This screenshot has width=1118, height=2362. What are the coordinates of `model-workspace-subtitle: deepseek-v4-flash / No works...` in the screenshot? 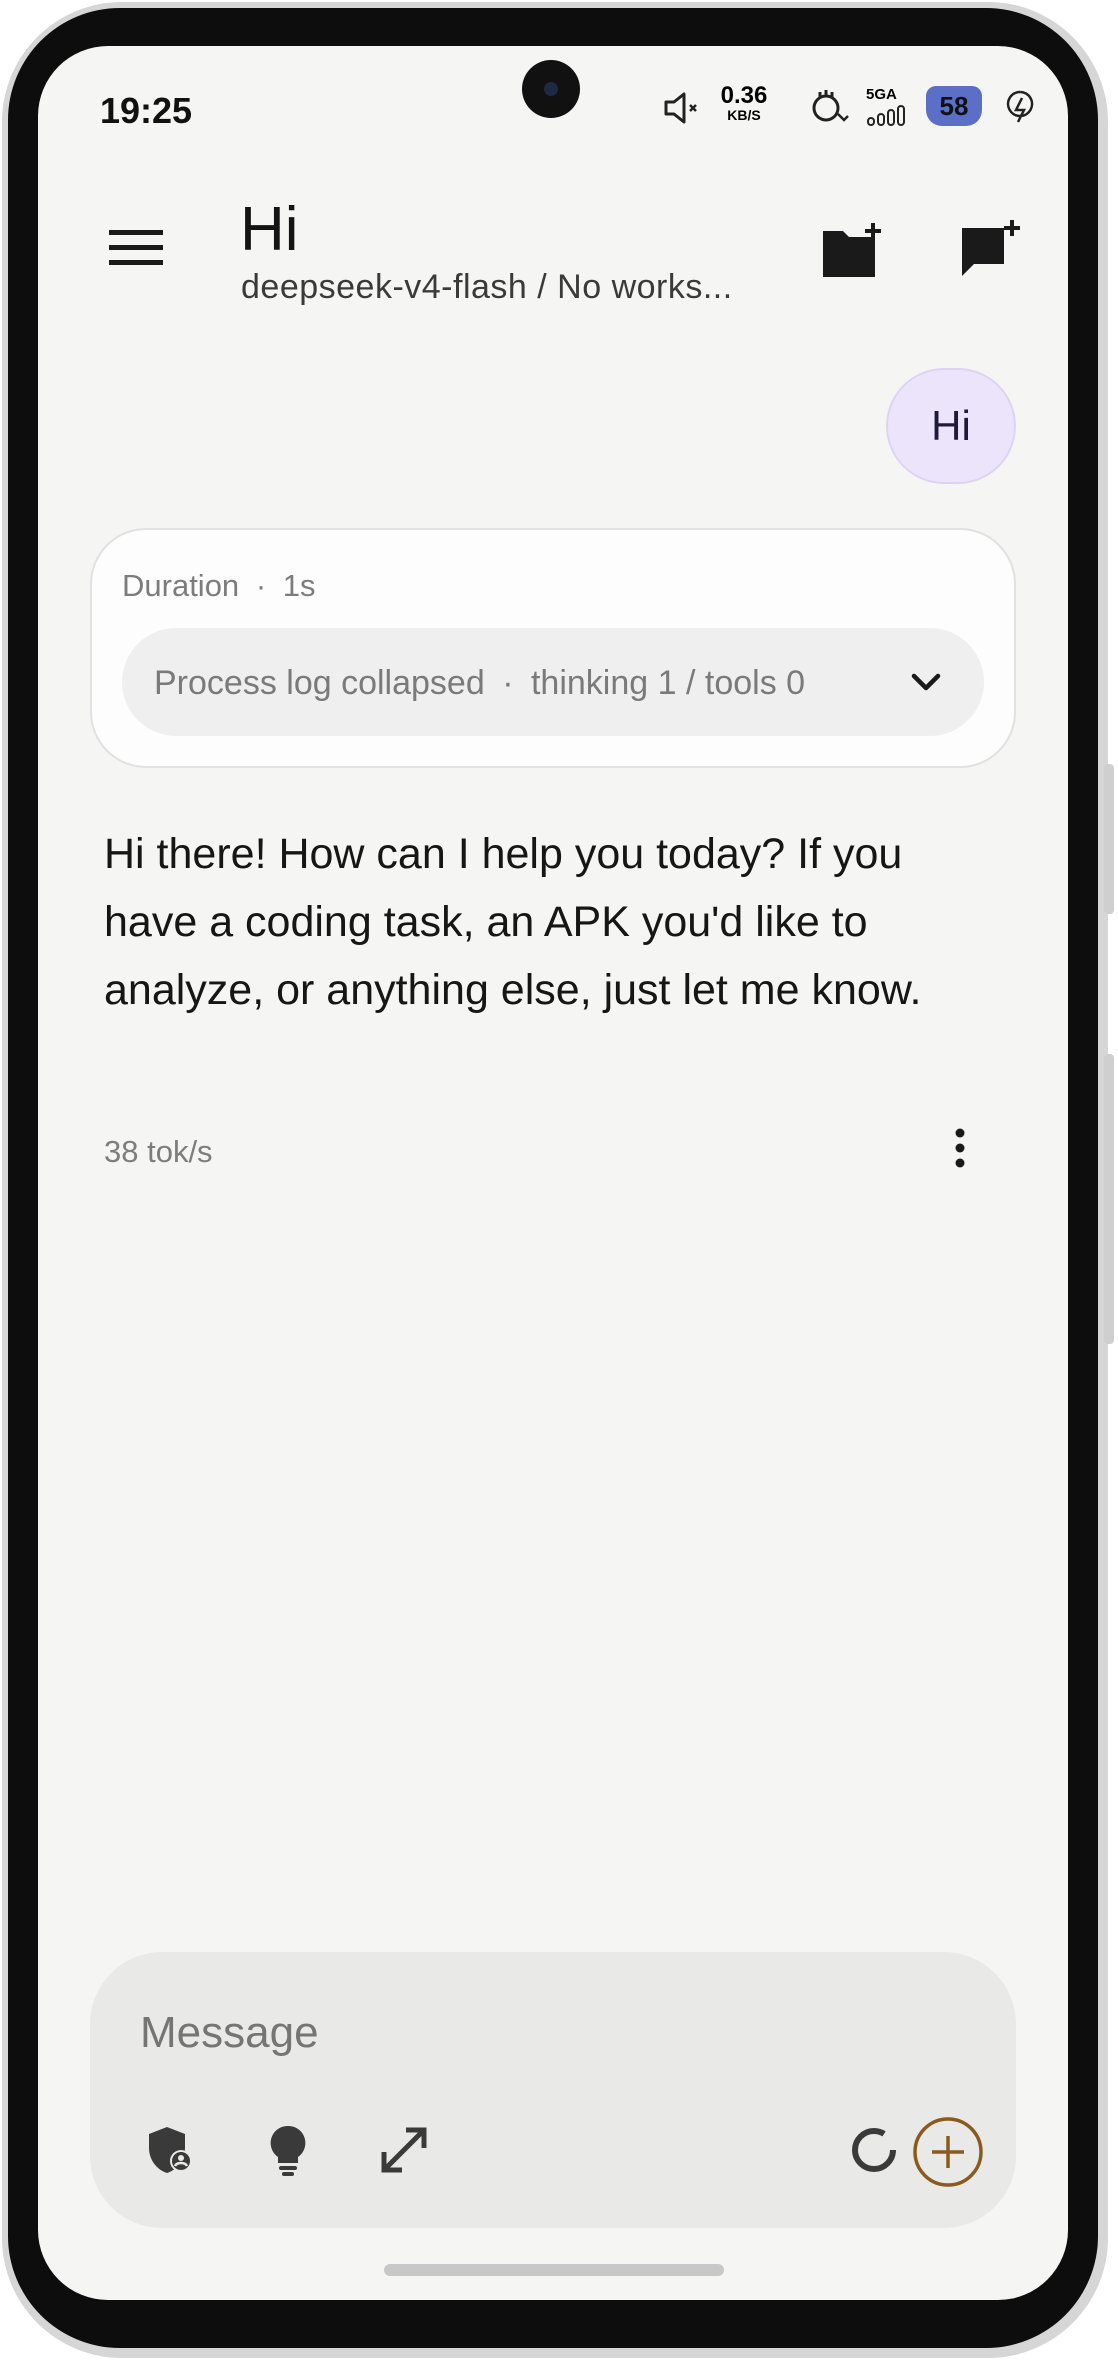 It's located at (487, 287).